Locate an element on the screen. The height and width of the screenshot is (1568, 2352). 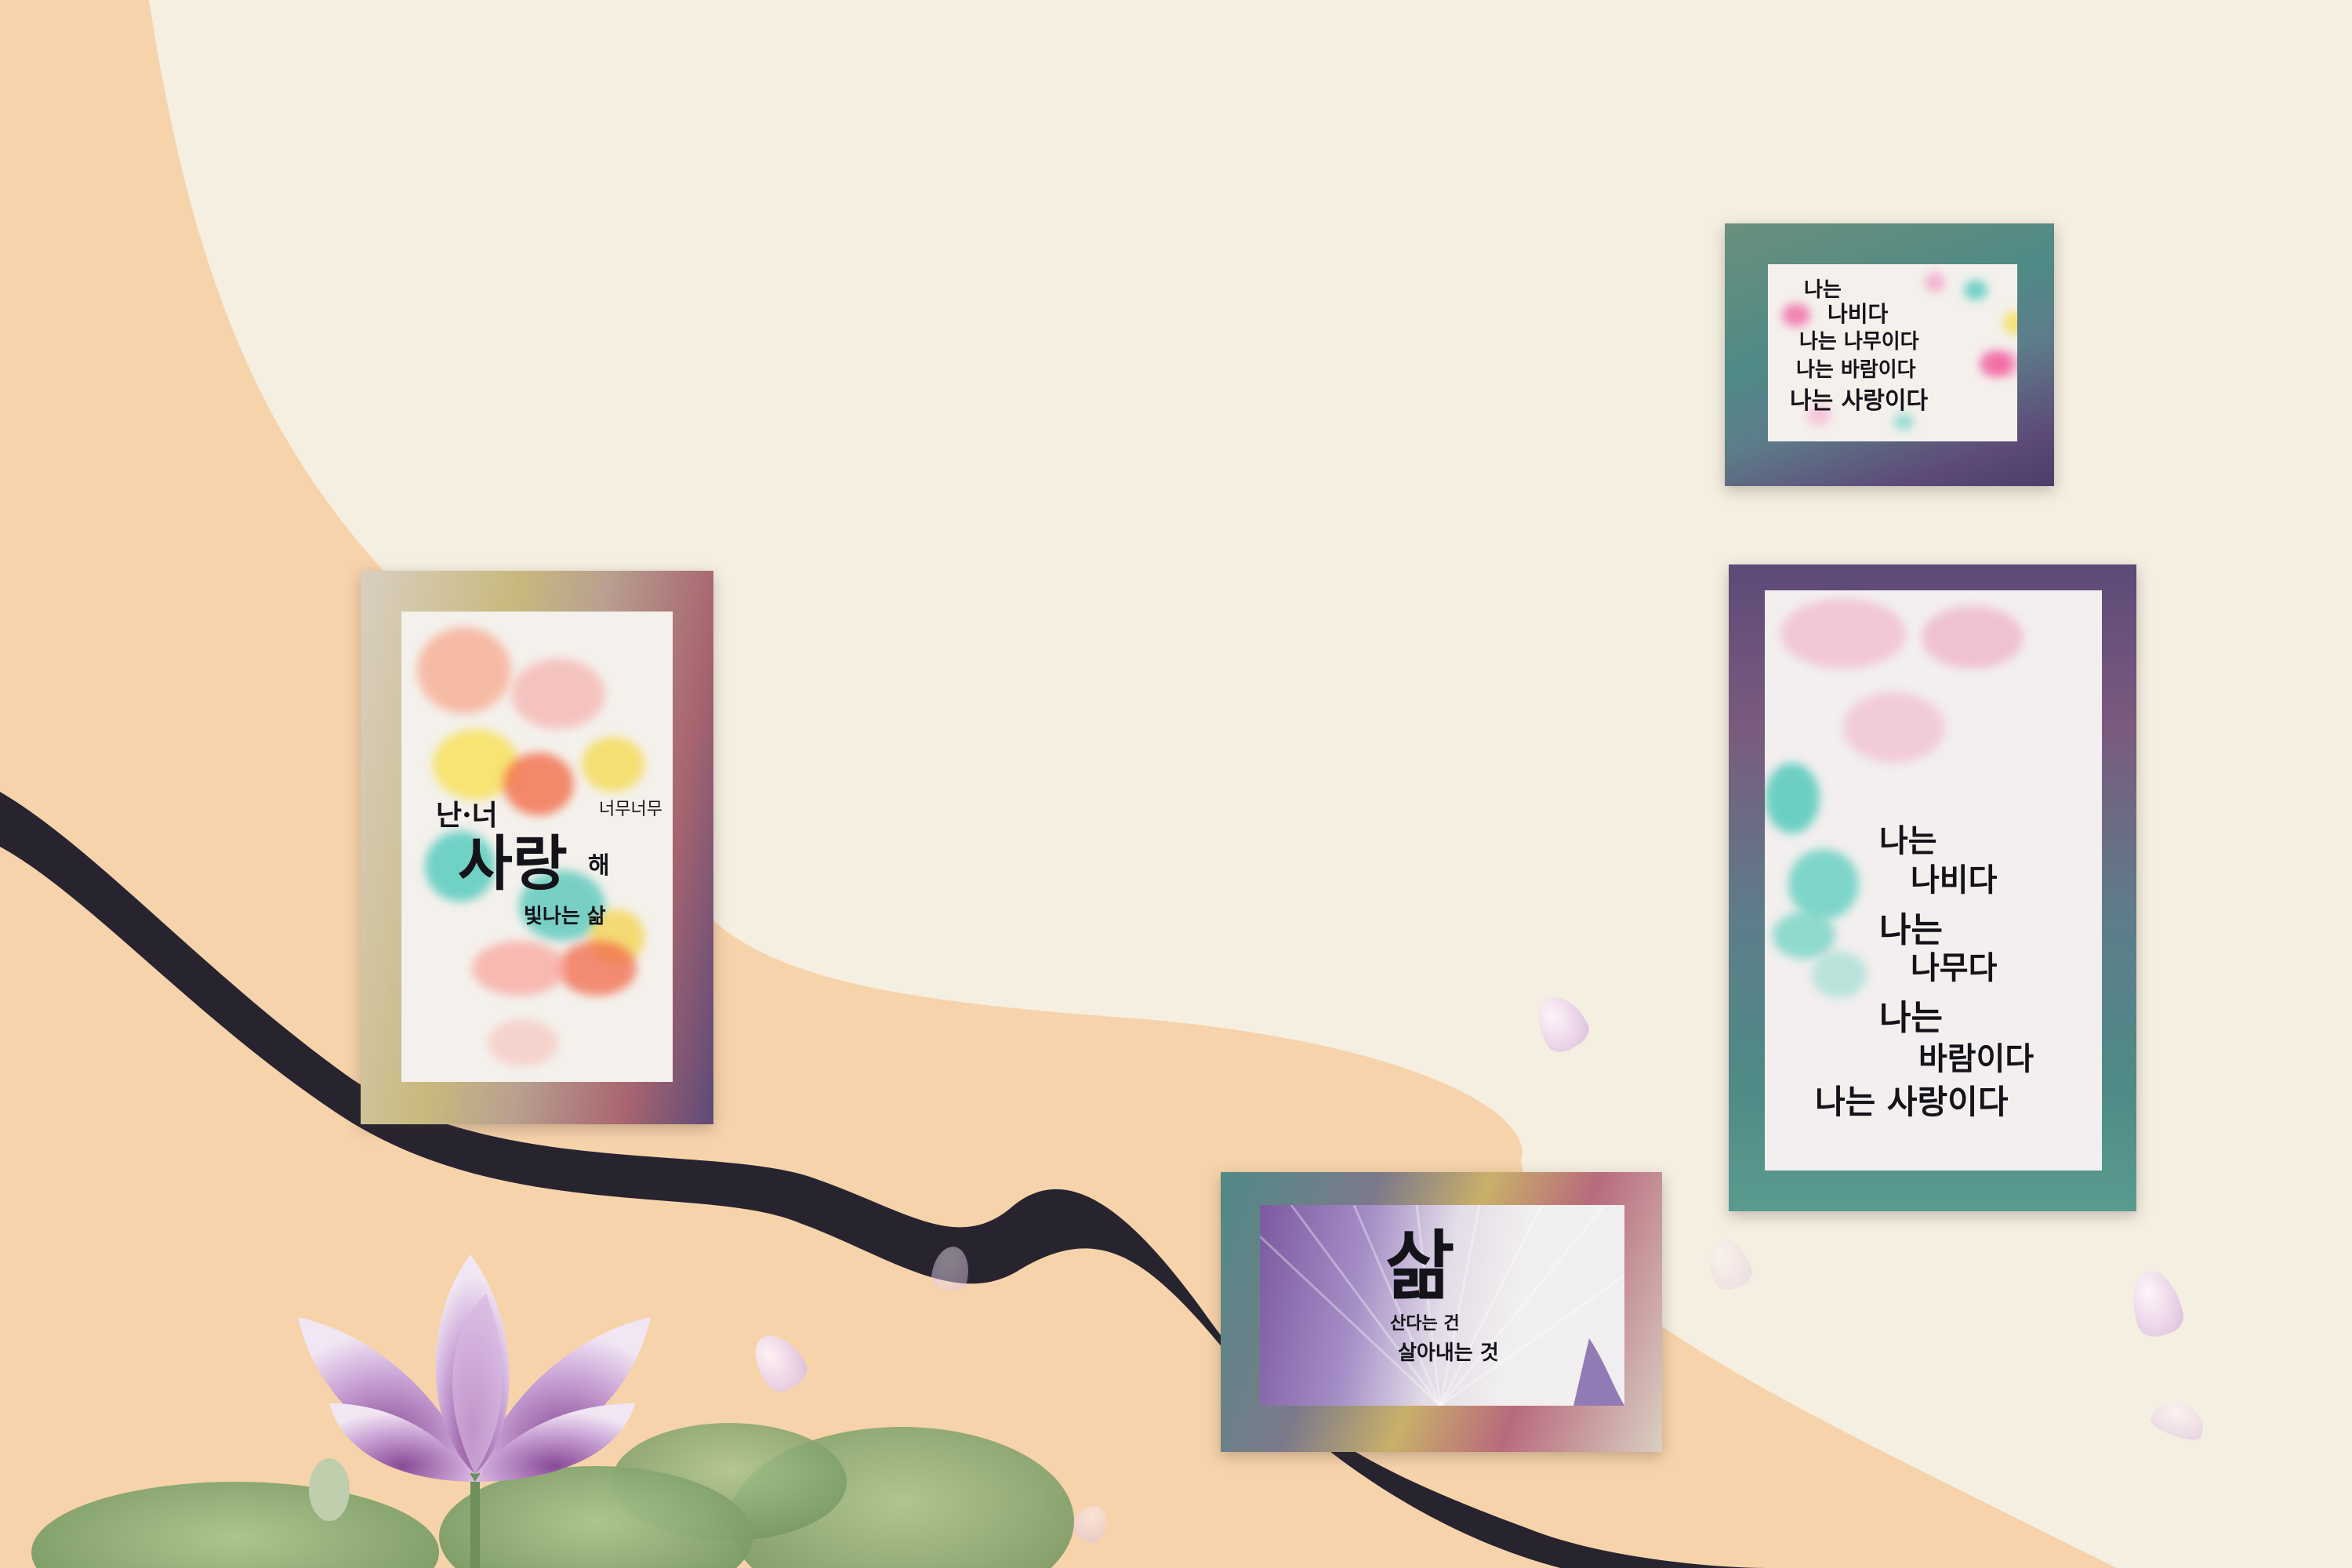
card-paper: 나는 나비다 나는 나무다 나는 바람이다 나는 사랑이다 is located at coordinates (1933, 881).